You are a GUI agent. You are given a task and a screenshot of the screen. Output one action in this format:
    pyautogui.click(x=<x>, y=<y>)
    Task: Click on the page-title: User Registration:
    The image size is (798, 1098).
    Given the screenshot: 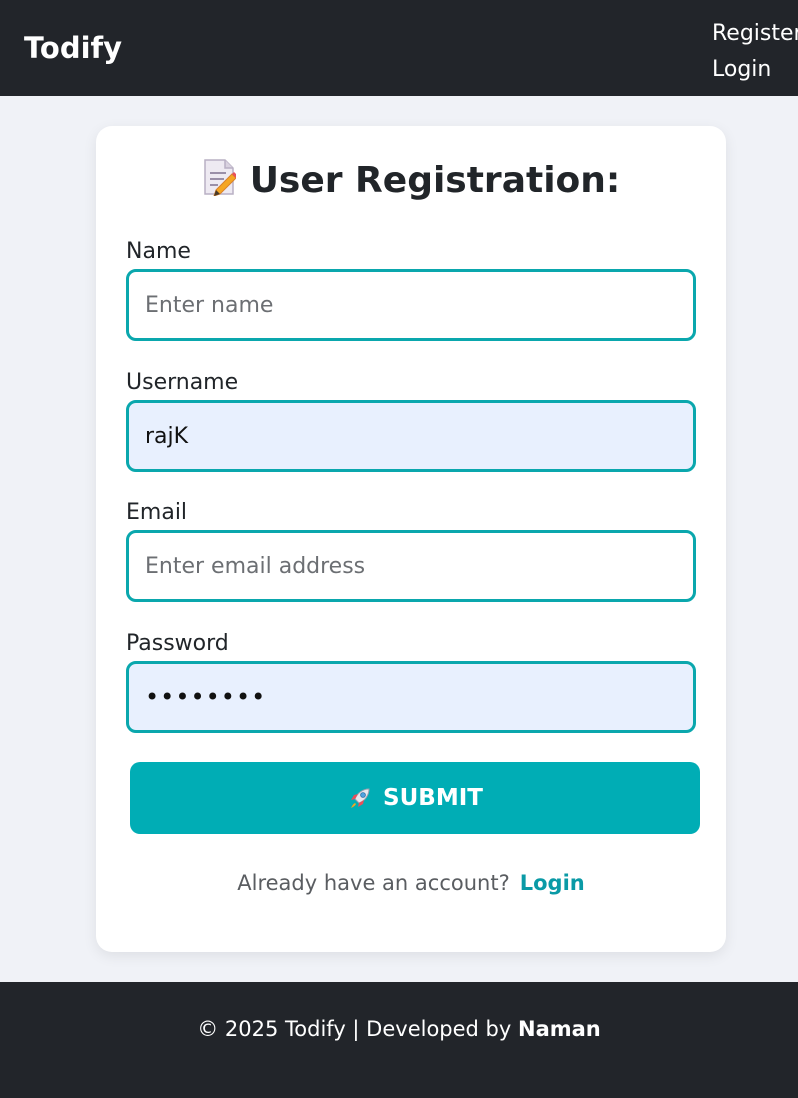 What is the action you would take?
    pyautogui.click(x=411, y=181)
    